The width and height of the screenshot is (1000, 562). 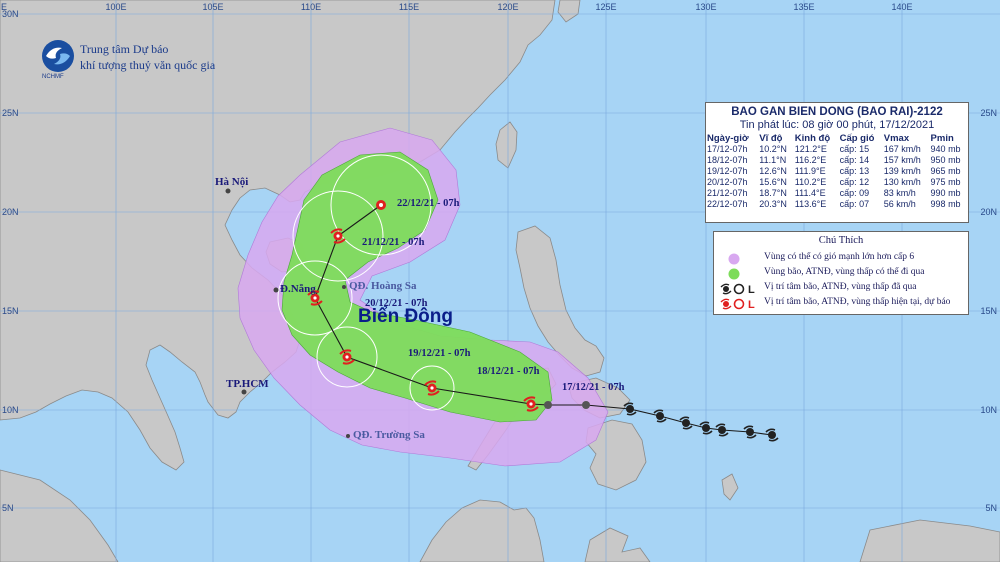 What do you see at coordinates (988, 113) in the screenshot?
I see `lat-tick-right: 25N` at bounding box center [988, 113].